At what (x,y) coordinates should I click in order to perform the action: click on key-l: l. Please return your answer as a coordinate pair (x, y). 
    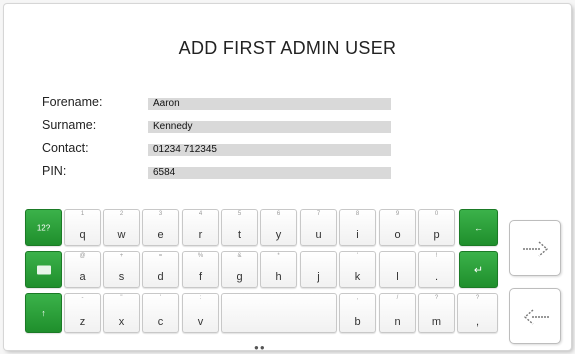
    Looking at the image, I should click on (397, 269).